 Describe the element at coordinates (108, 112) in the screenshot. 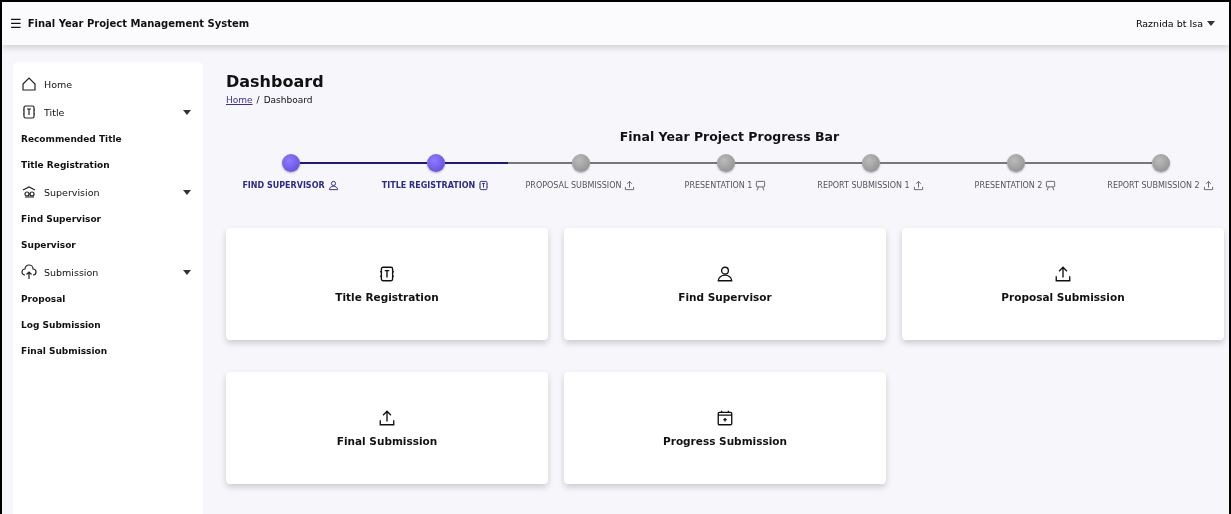

I see `sidebar-item: Title` at that location.